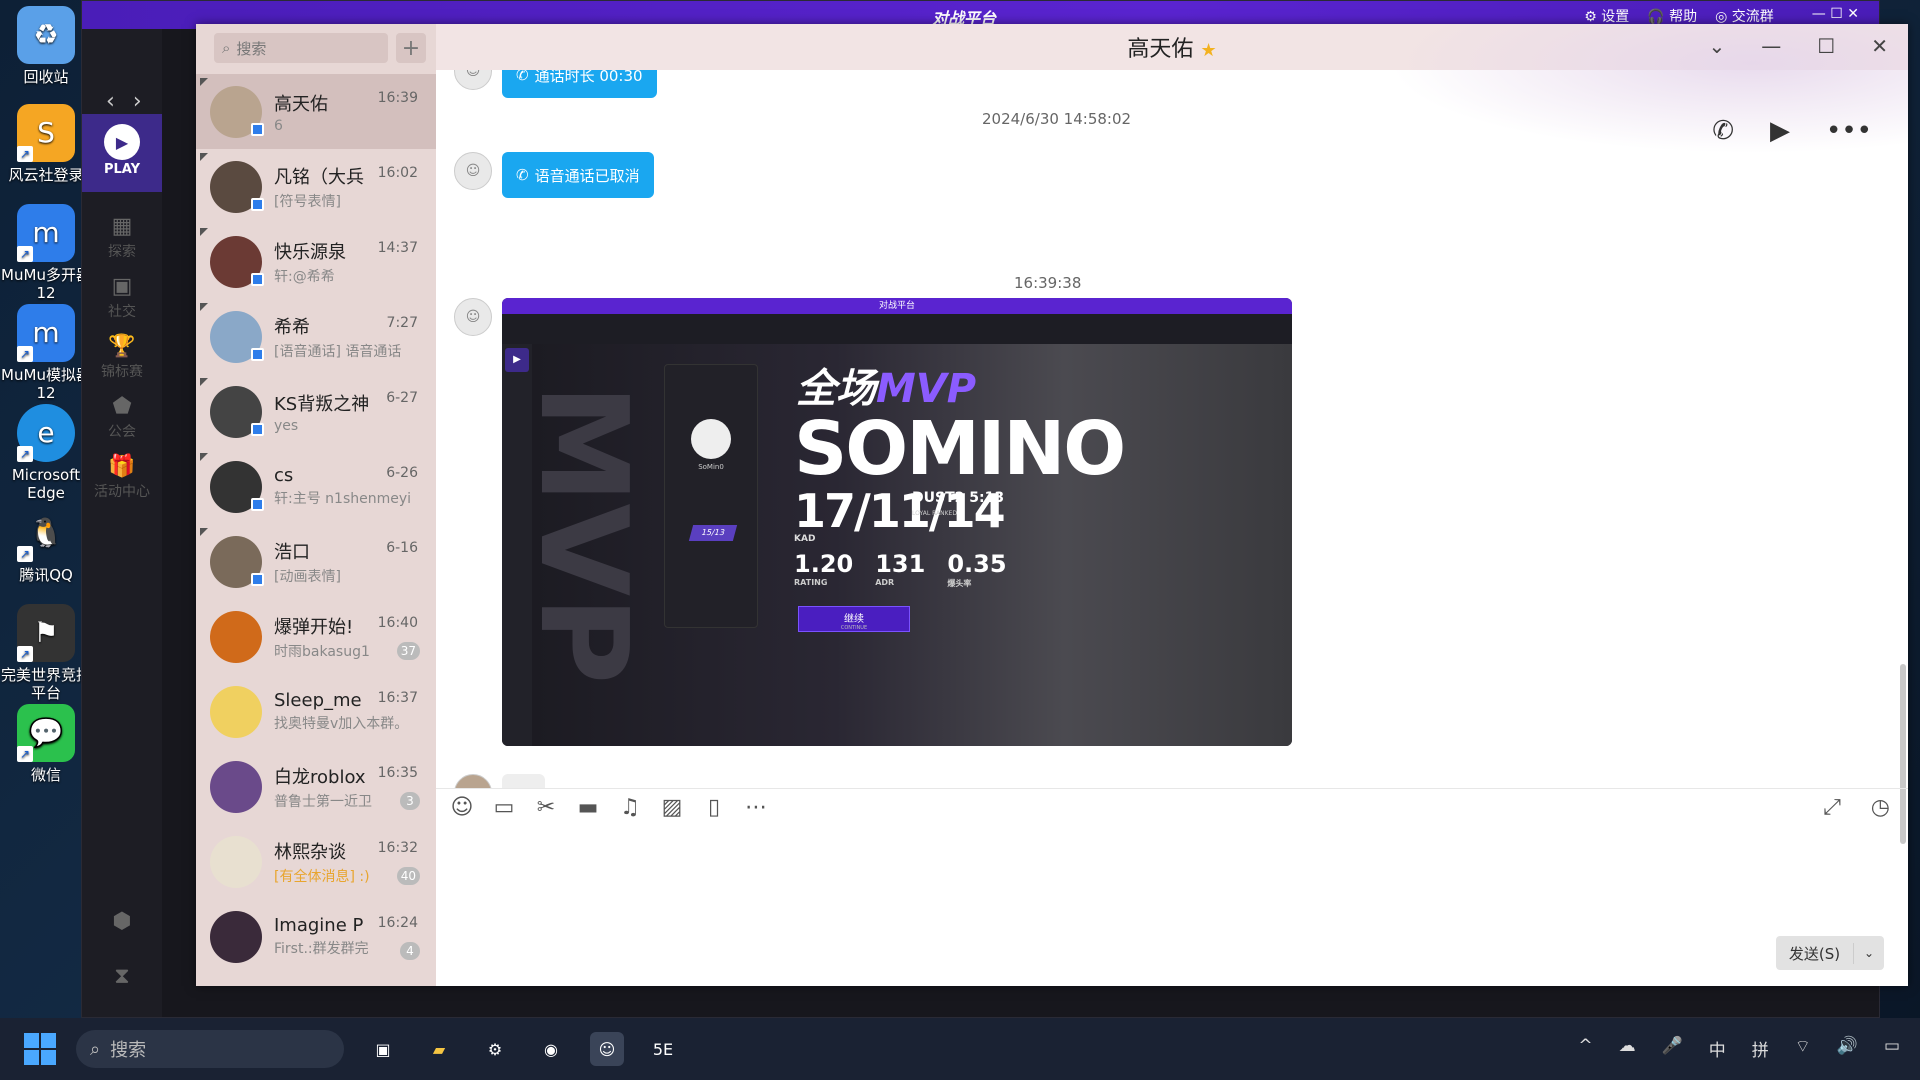 This screenshot has height=1080, width=1920. What do you see at coordinates (756, 807) in the screenshot?
I see `more-tools-icon: ⋯` at bounding box center [756, 807].